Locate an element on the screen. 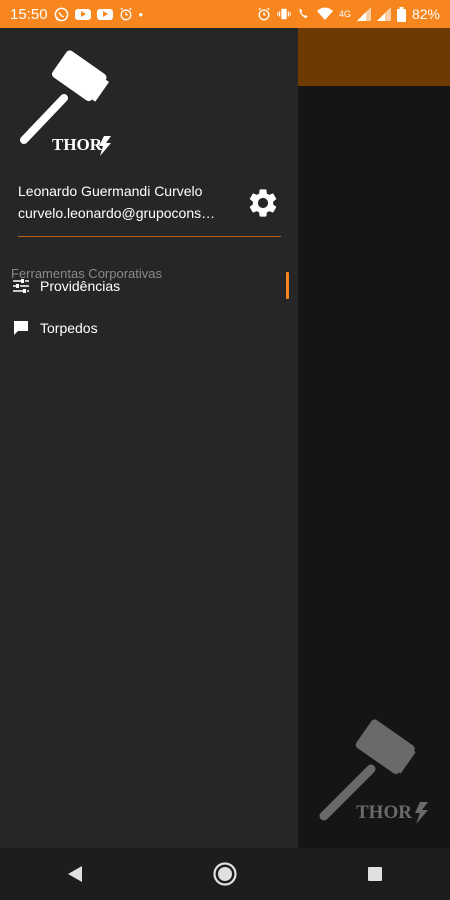 The image size is (450, 900). back-button is located at coordinates (75, 874).